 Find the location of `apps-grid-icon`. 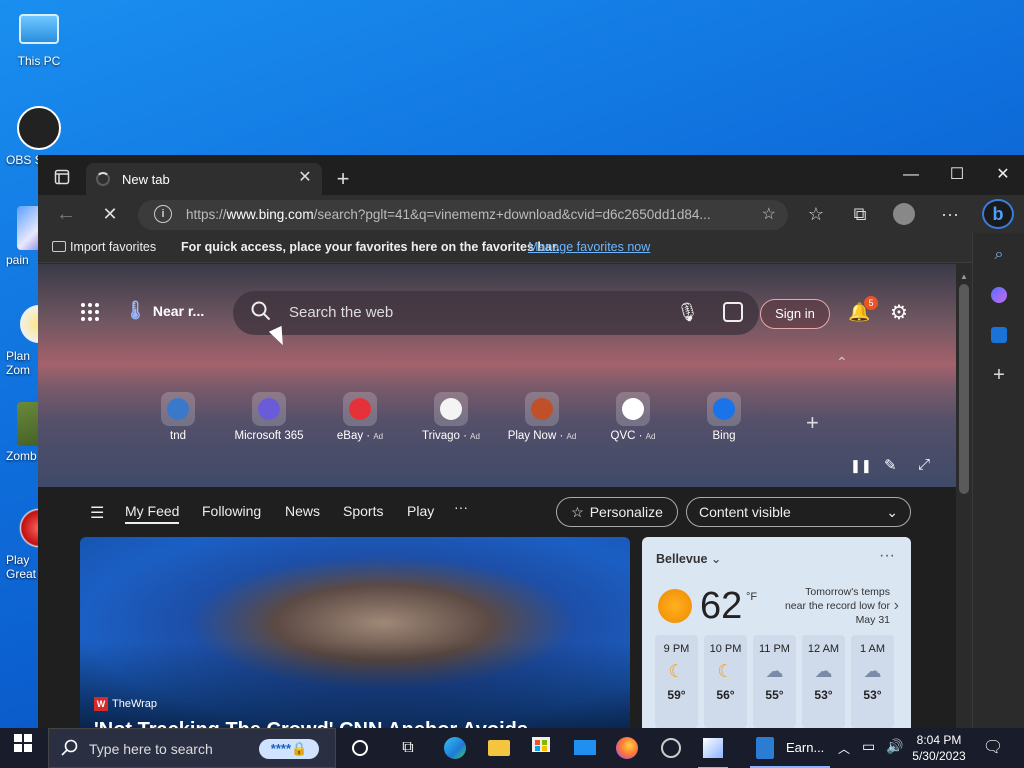

apps-grid-icon is located at coordinates (90, 312).